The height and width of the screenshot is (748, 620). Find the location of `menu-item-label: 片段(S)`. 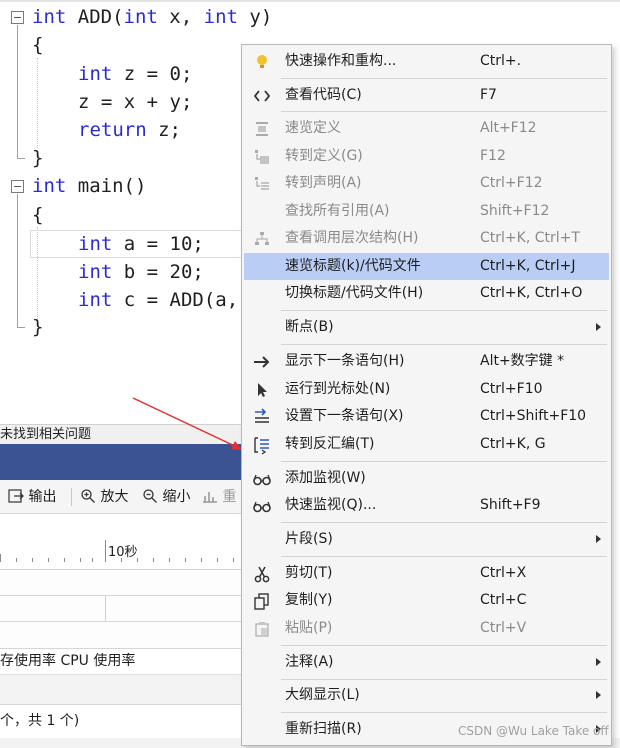

menu-item-label: 片段(S) is located at coordinates (309, 539).